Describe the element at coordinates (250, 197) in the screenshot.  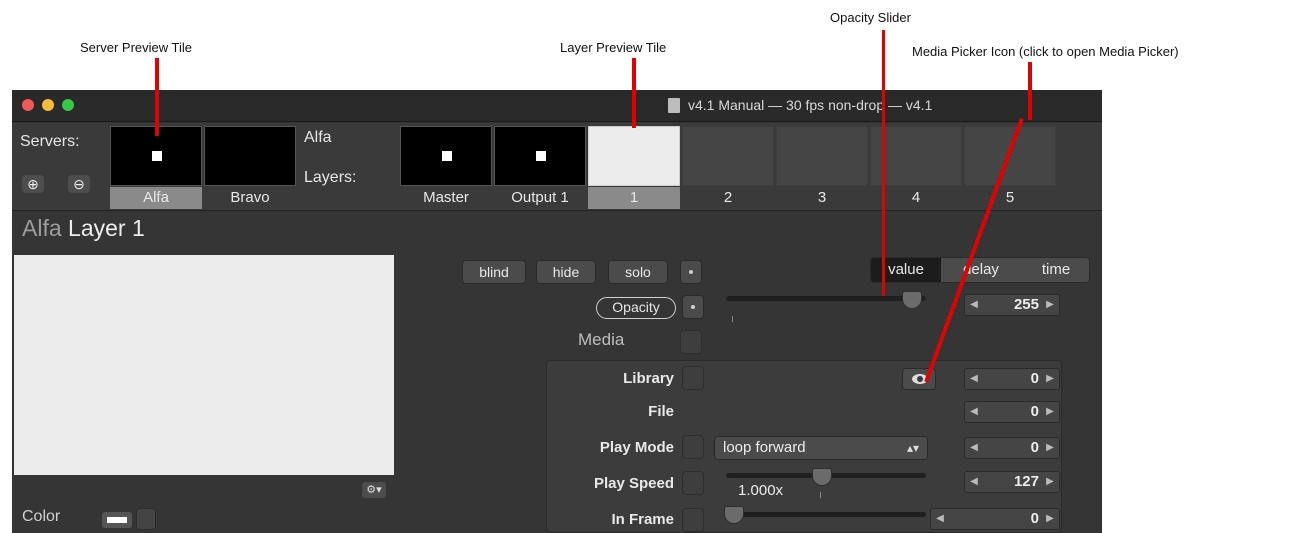
I see `server-tile-label: Bravo` at that location.